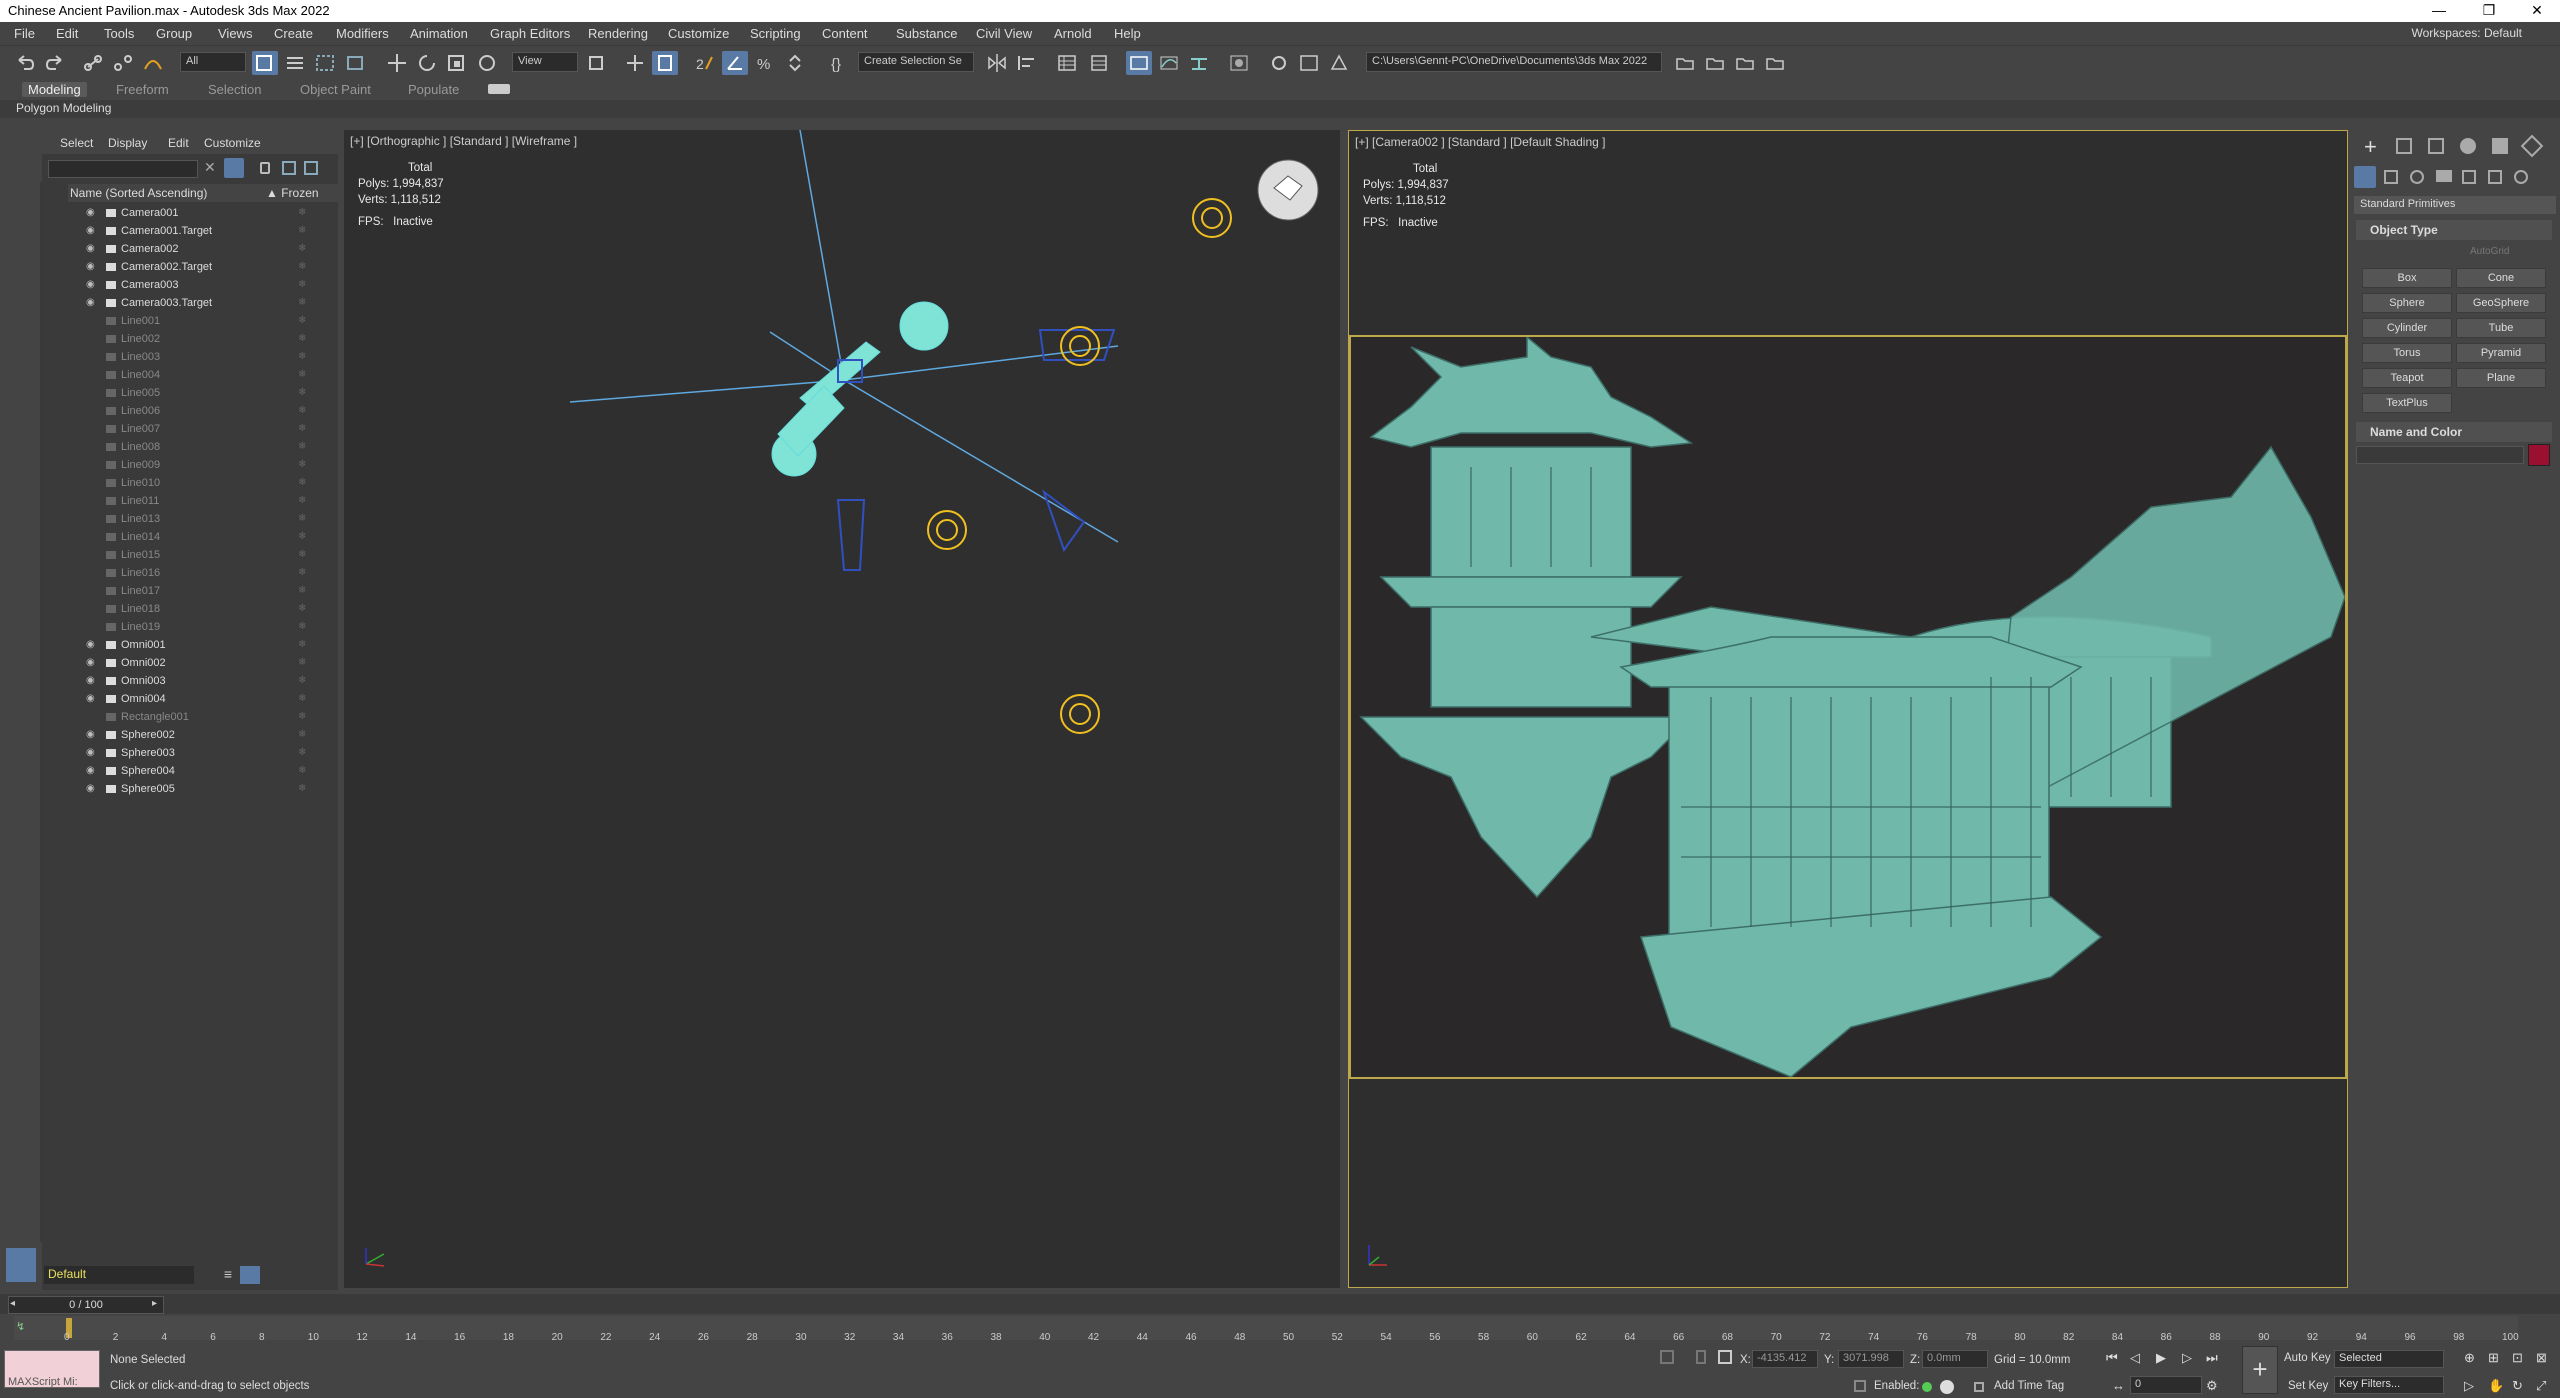 Image resolution: width=2560 pixels, height=1398 pixels. Describe the element at coordinates (12, 1303) in the screenshot. I see `prev-frame-icon: ◂` at that location.